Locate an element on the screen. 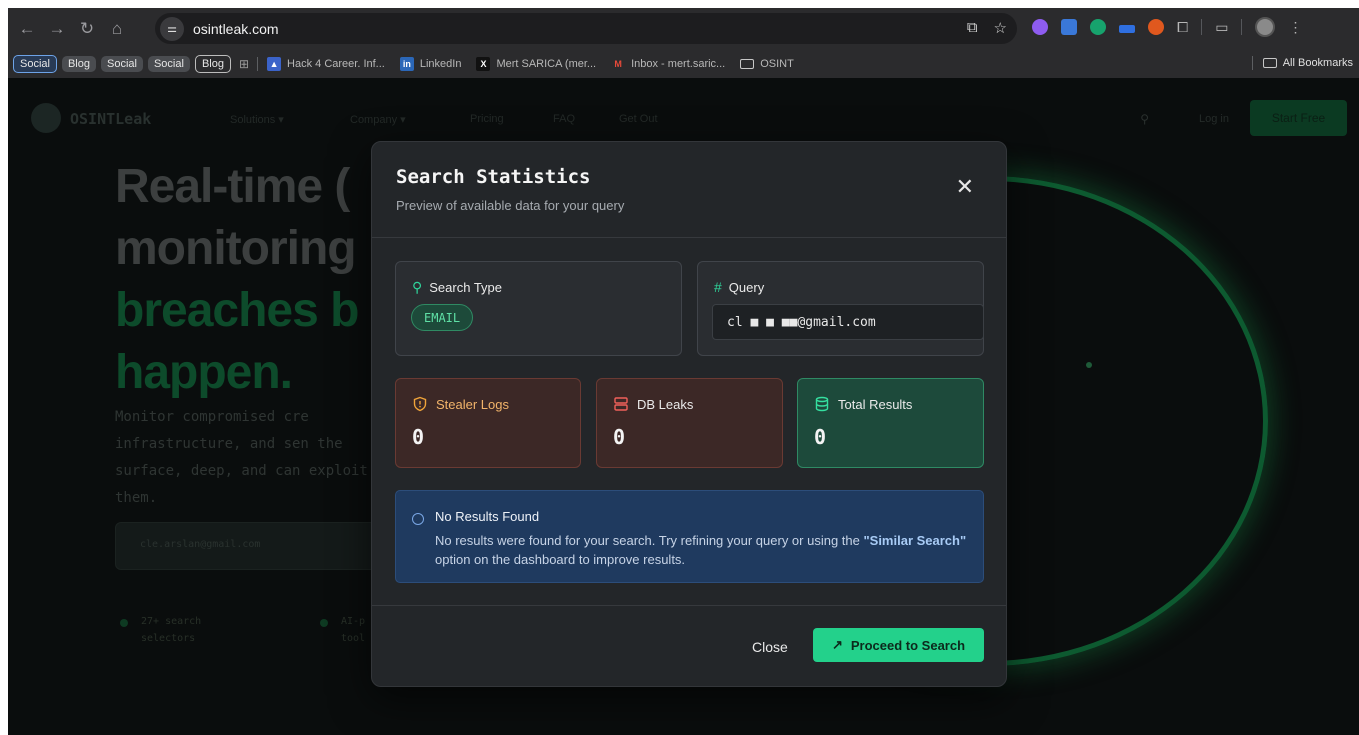  proceed-label: Proceed to Search is located at coordinates (908, 645).